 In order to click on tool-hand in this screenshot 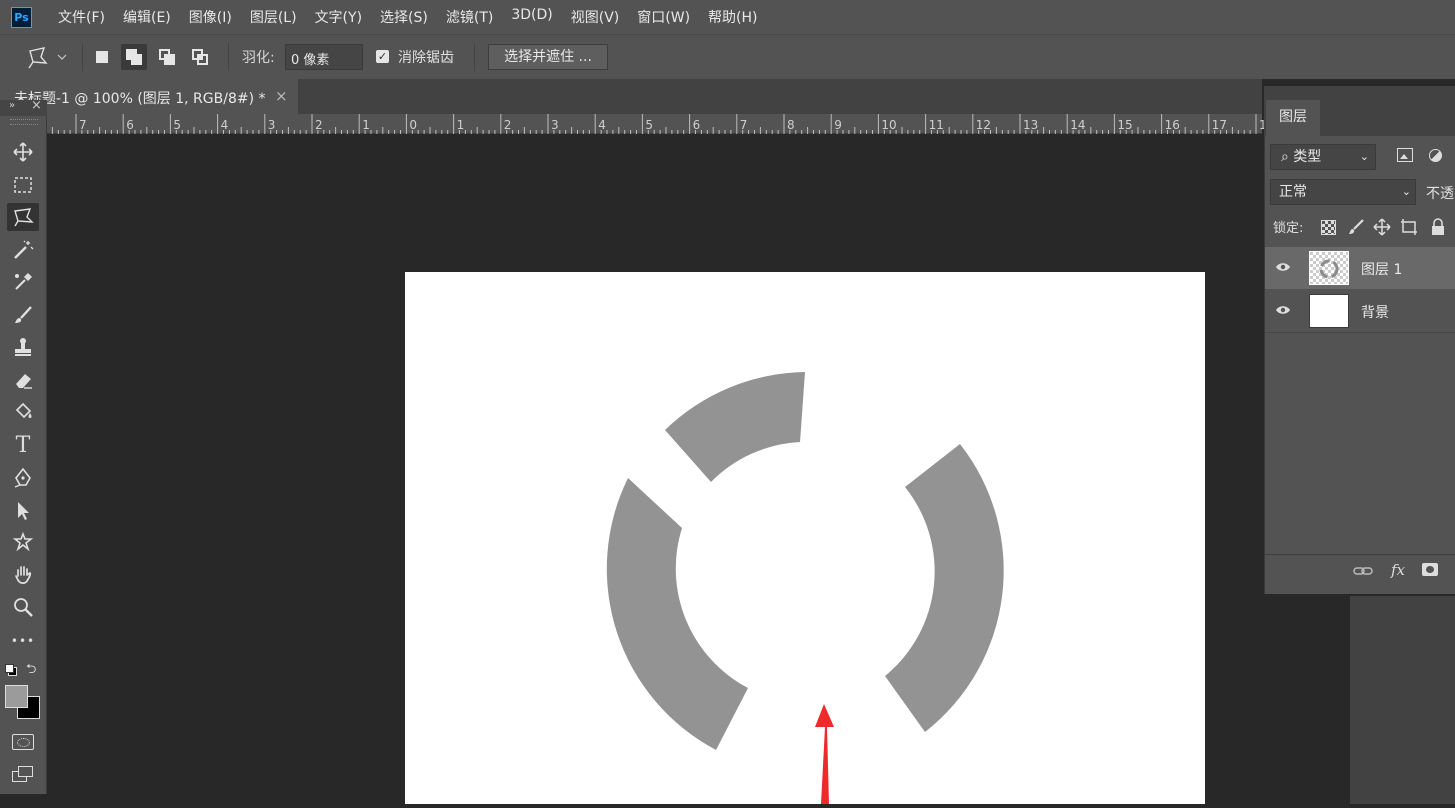, I will do `click(23, 575)`.